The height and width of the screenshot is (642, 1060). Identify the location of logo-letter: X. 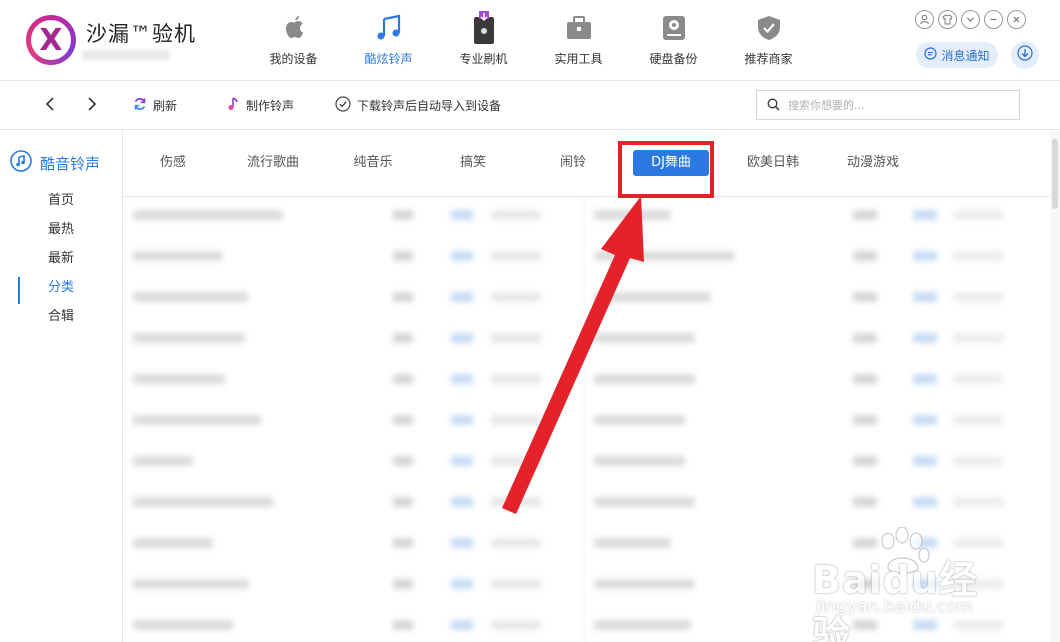
(51, 40).